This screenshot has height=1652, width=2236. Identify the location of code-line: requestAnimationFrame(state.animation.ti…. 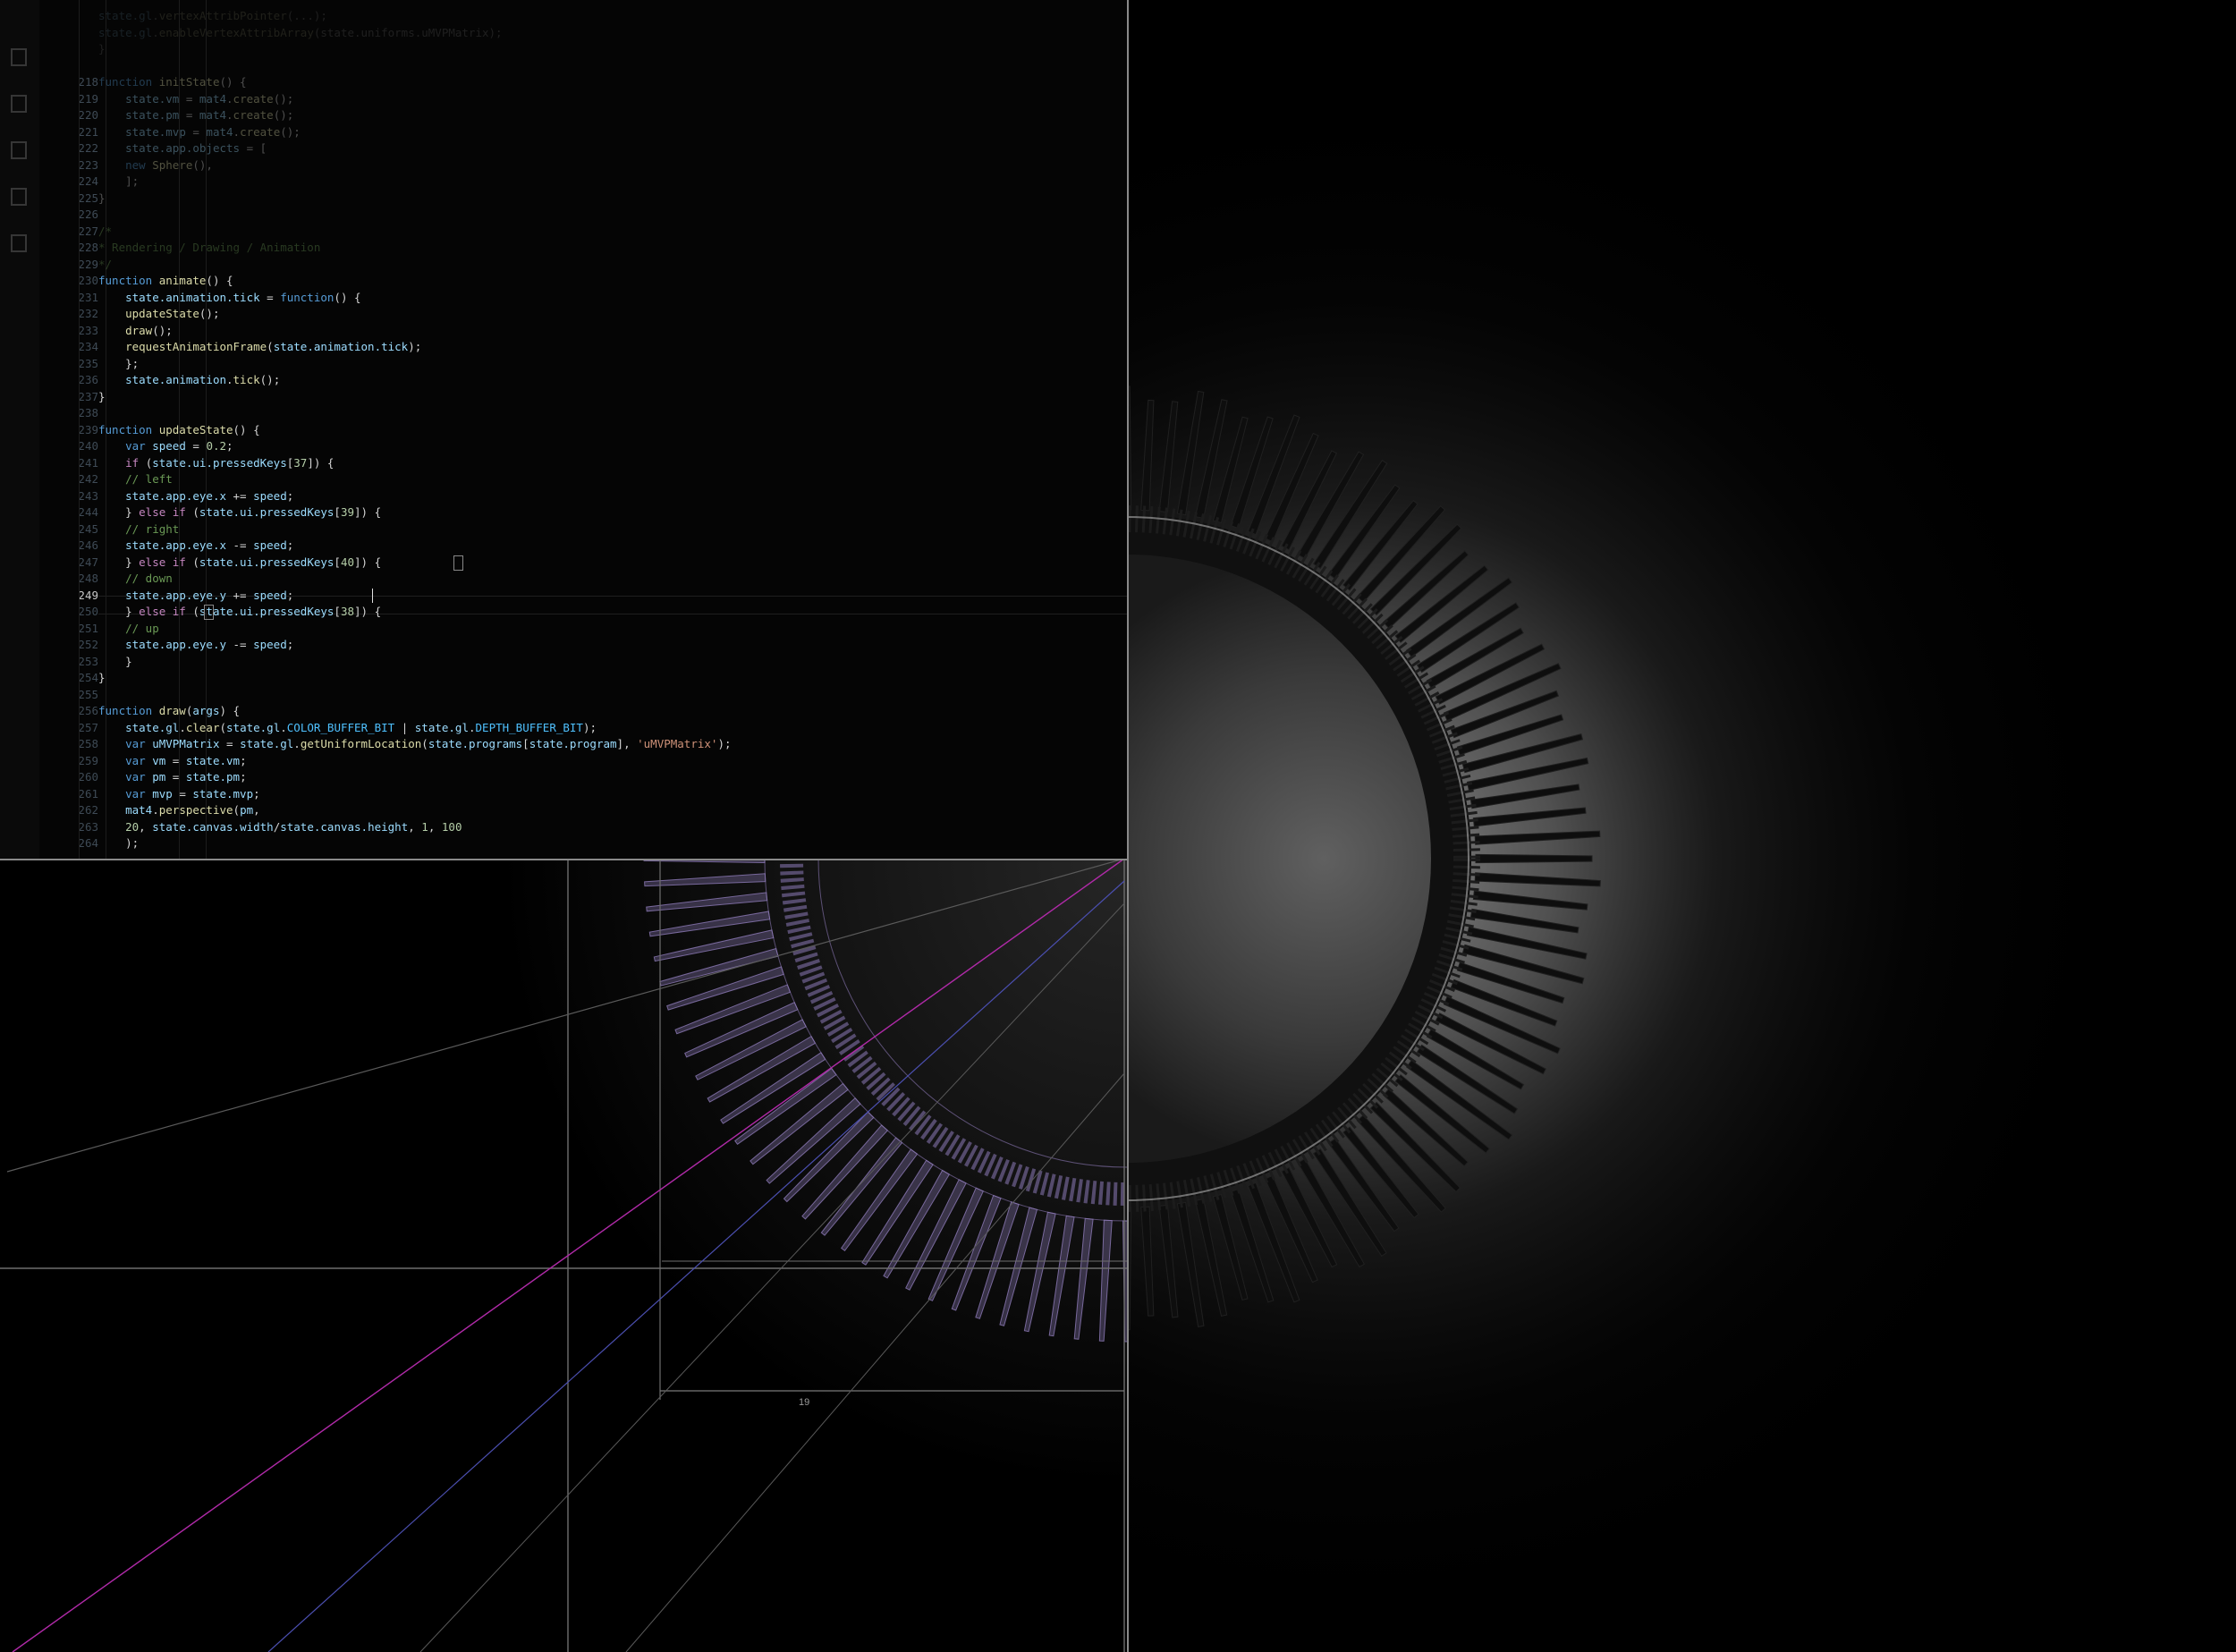
(259, 347).